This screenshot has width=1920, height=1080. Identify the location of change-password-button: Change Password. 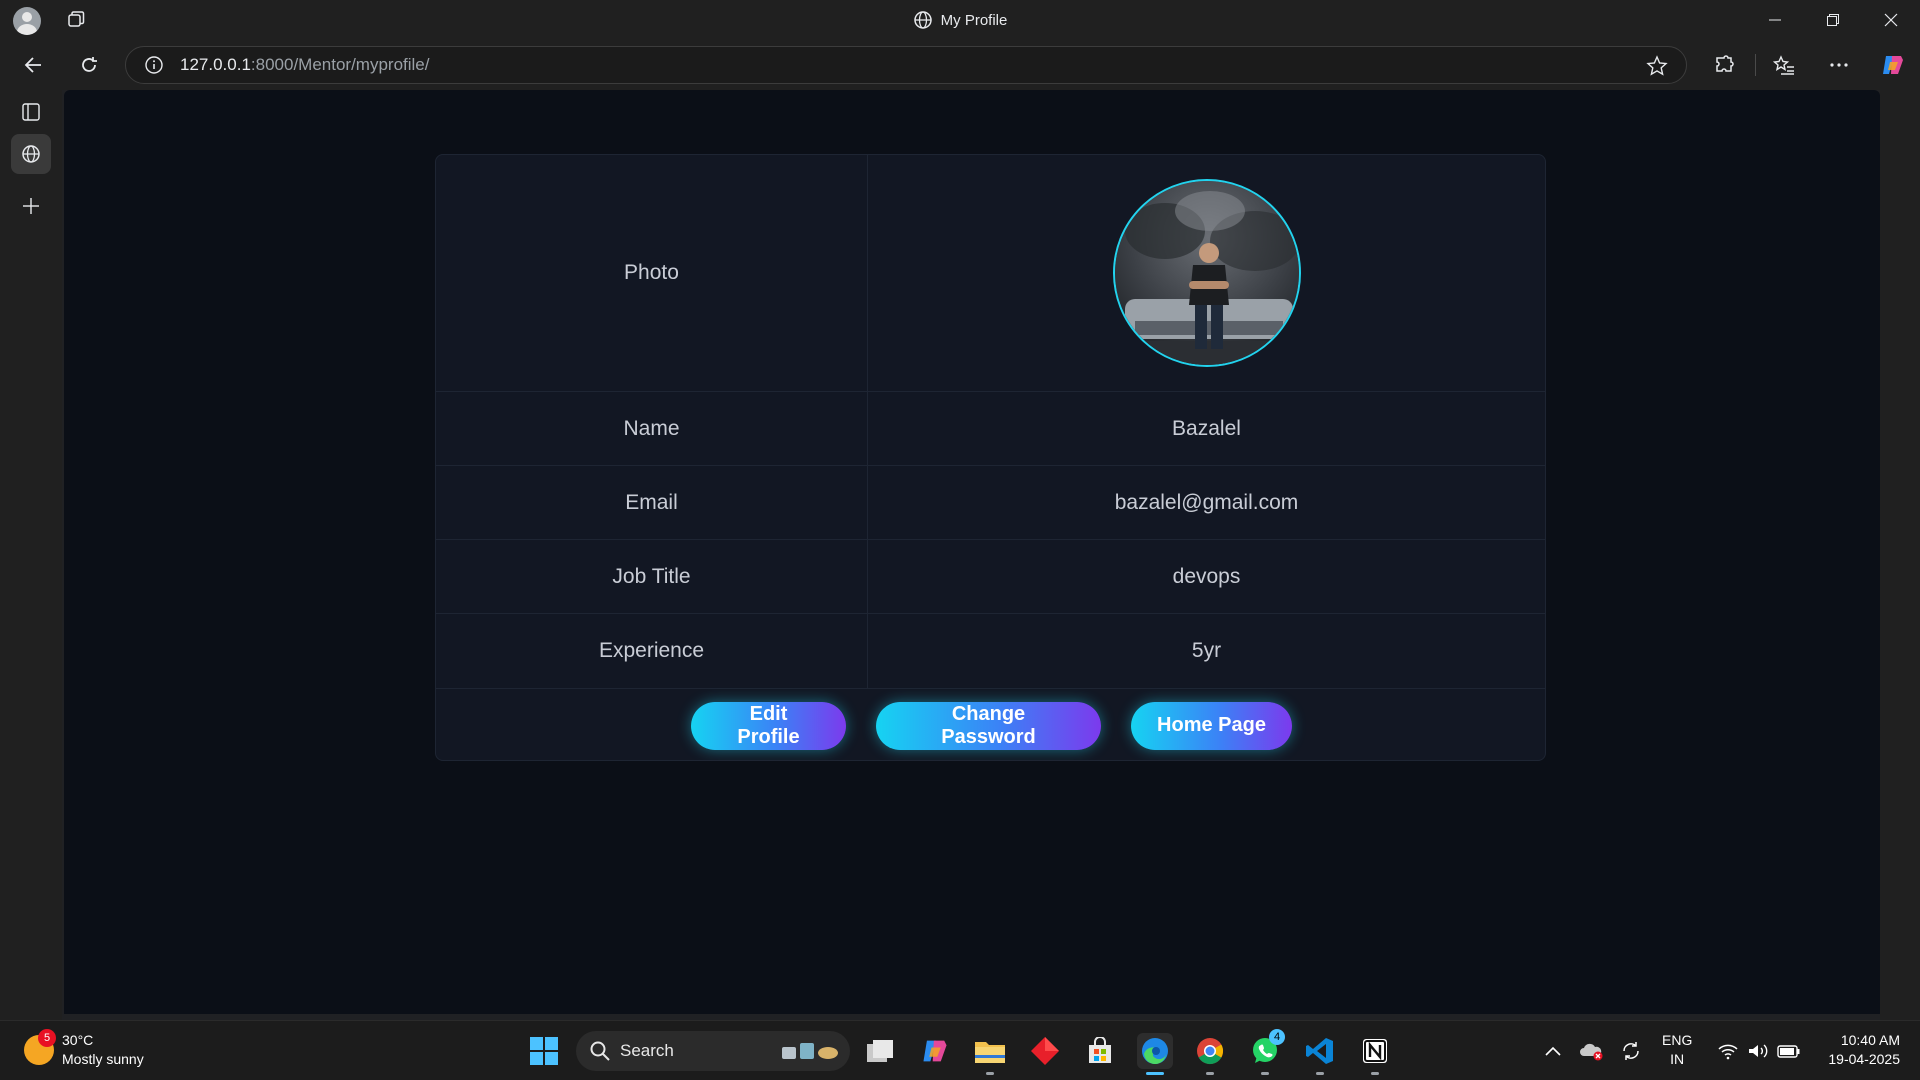
(988, 725).